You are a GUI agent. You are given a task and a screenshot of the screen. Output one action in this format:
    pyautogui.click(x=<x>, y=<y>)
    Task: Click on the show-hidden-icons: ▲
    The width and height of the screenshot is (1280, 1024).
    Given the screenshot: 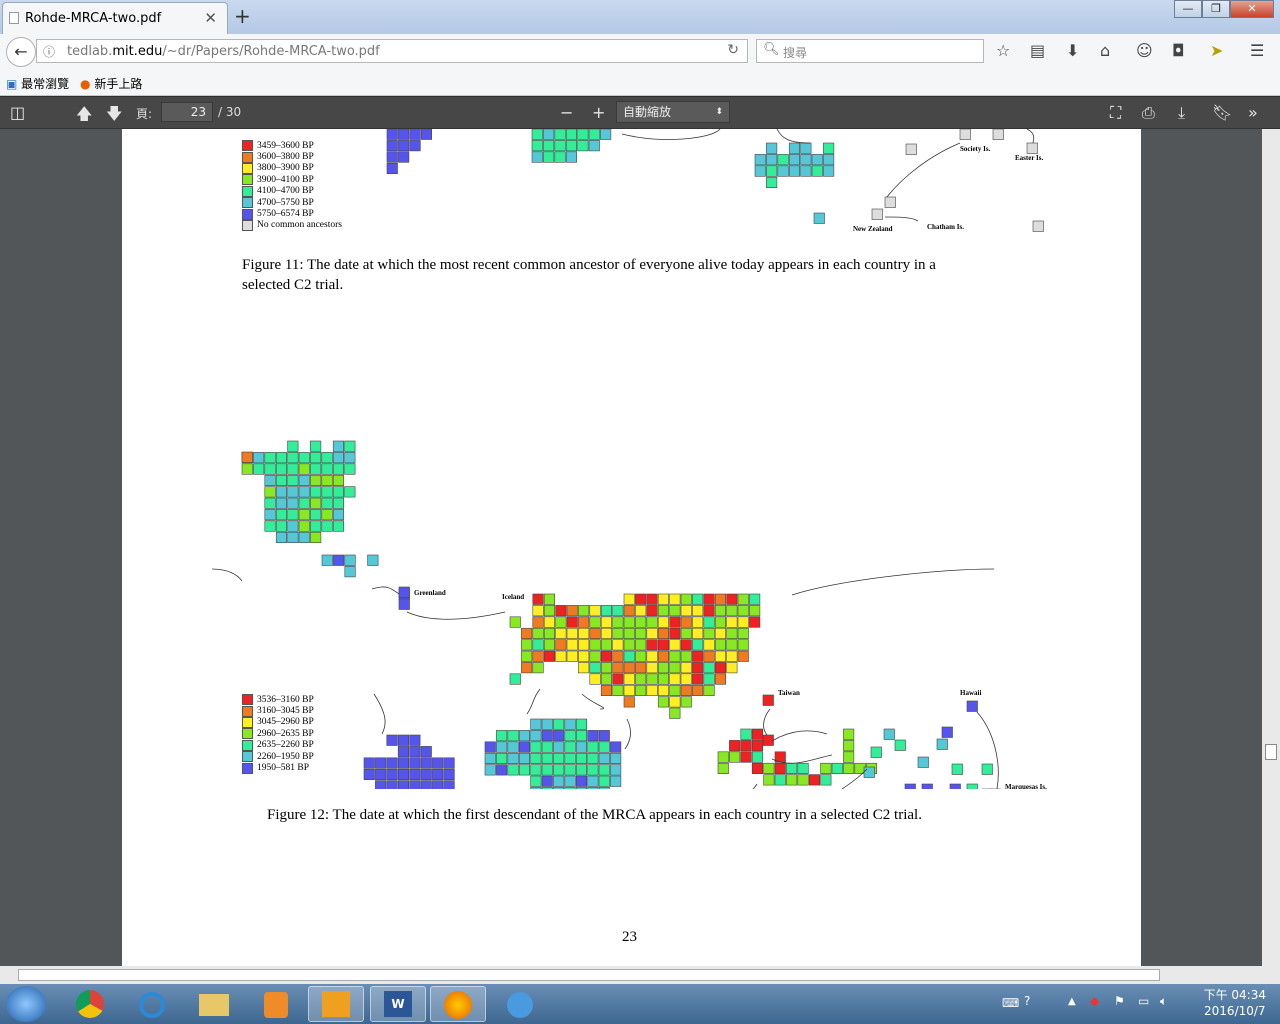 What is the action you would take?
    pyautogui.click(x=1072, y=1001)
    